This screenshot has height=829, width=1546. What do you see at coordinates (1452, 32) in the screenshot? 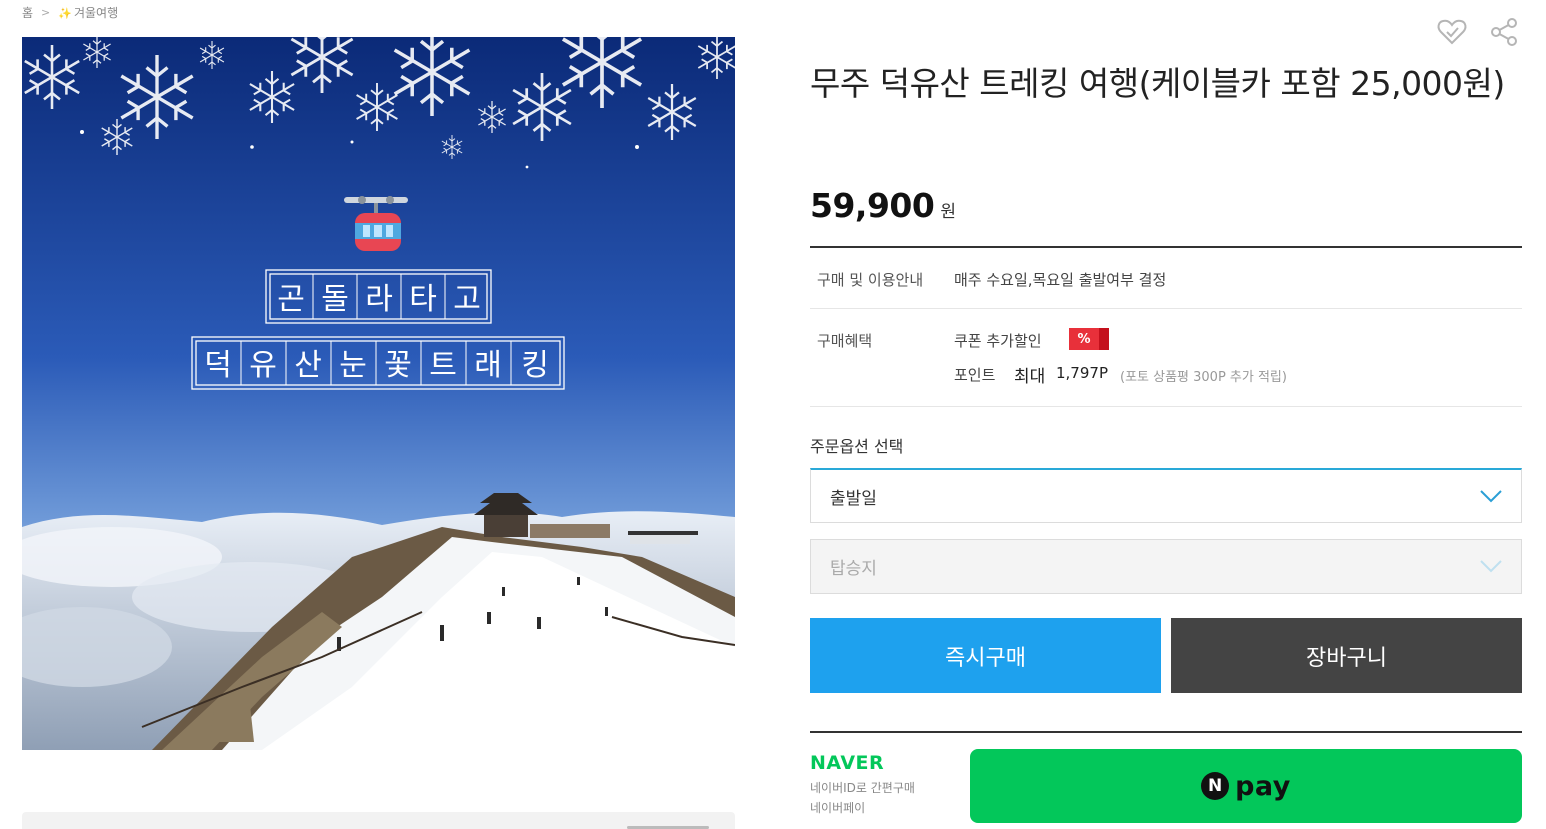
I see `heart-check-icon` at bounding box center [1452, 32].